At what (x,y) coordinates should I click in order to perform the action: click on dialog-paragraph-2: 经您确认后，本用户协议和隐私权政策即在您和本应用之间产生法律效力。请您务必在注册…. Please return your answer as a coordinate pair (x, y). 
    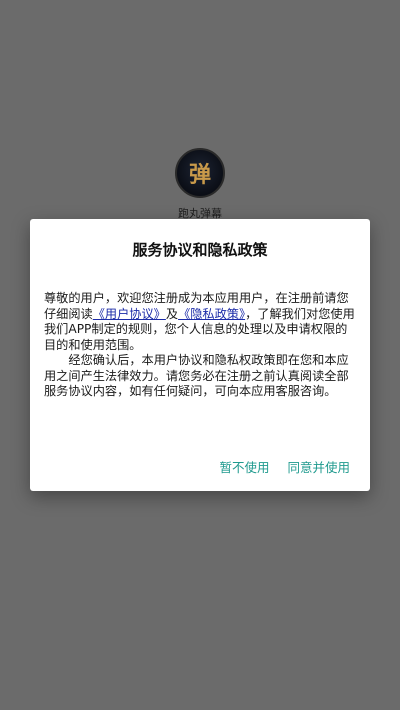
    Looking at the image, I should click on (196, 375).